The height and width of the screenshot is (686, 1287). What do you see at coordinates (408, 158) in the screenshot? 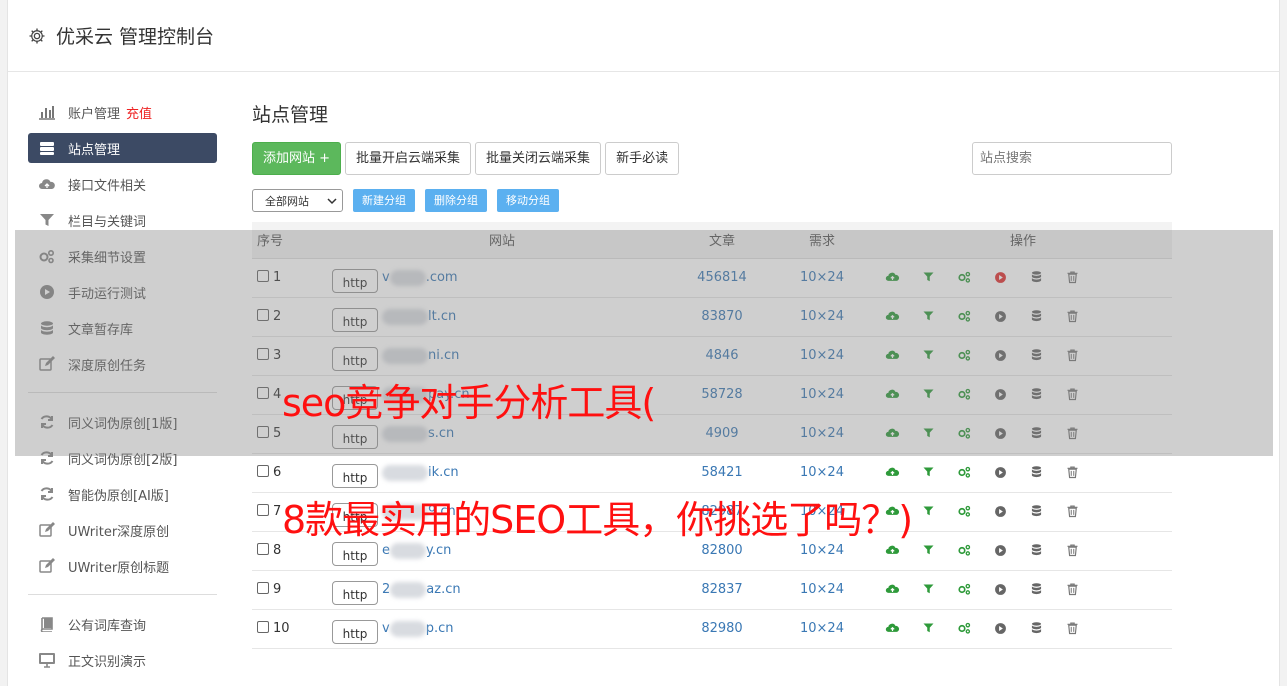
I see `batch-open-button: 批量开启云端采集` at bounding box center [408, 158].